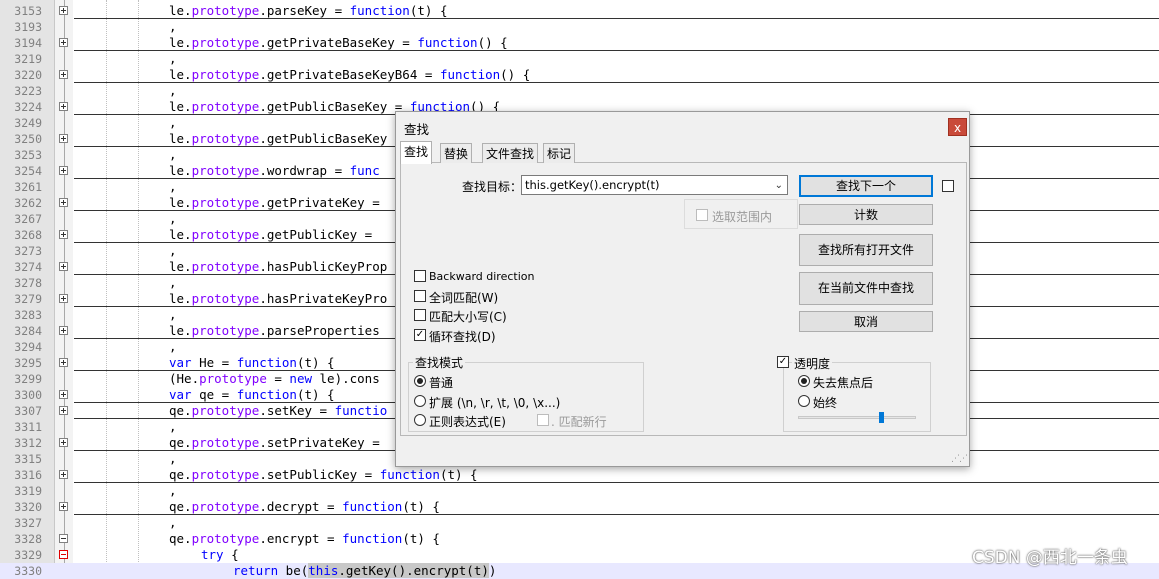  What do you see at coordinates (420, 381) in the screenshot?
I see `mode-normal-radio` at bounding box center [420, 381].